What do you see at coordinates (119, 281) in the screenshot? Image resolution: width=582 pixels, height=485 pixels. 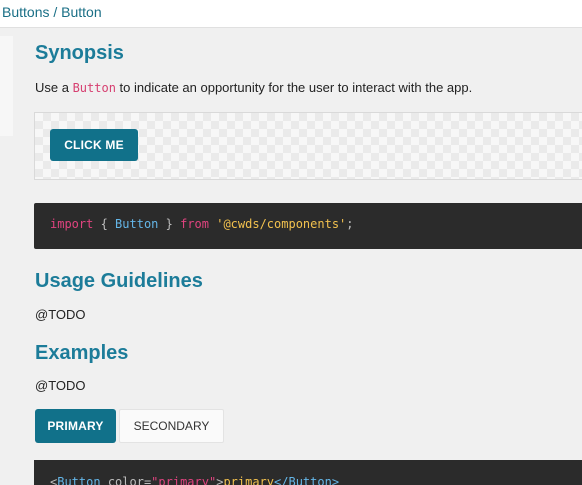 I see `usage-guidelines-heading: Usage Guidelines` at bounding box center [119, 281].